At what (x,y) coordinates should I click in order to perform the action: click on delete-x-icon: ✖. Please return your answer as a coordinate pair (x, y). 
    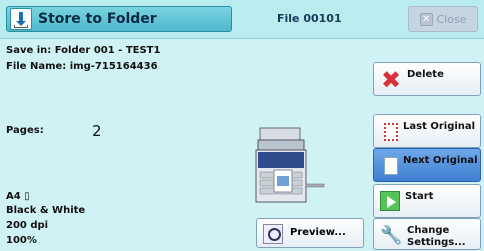
    Looking at the image, I should click on (391, 80).